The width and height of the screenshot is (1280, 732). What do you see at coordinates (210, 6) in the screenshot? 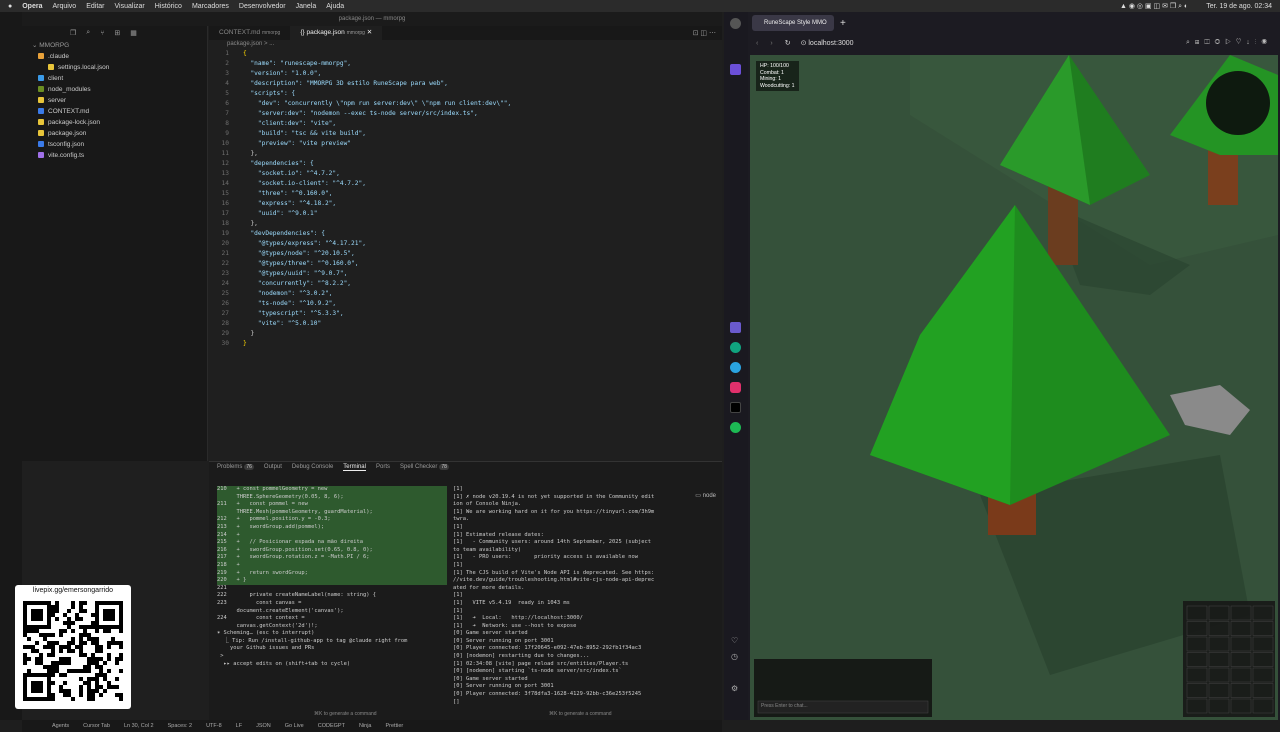
I see `menu-item: Marcadores` at bounding box center [210, 6].